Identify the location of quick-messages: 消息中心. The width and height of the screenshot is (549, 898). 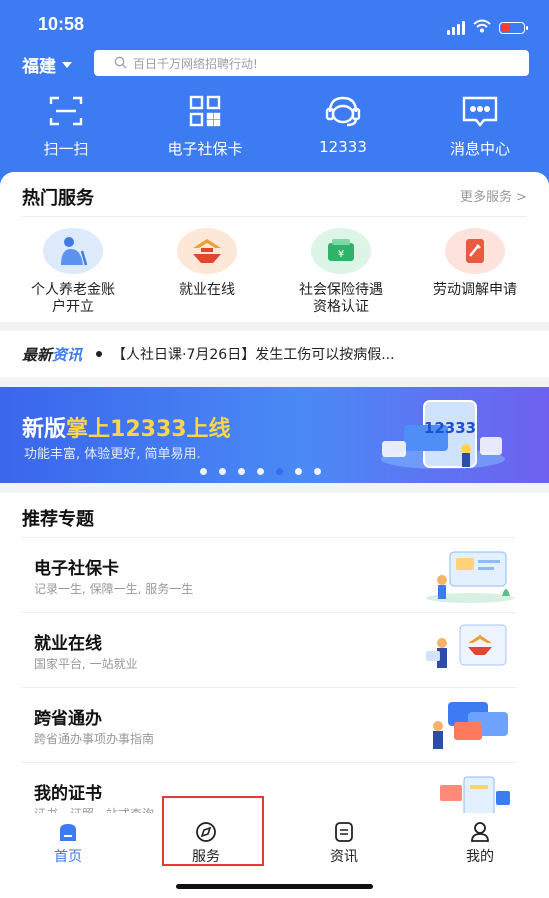
(480, 126).